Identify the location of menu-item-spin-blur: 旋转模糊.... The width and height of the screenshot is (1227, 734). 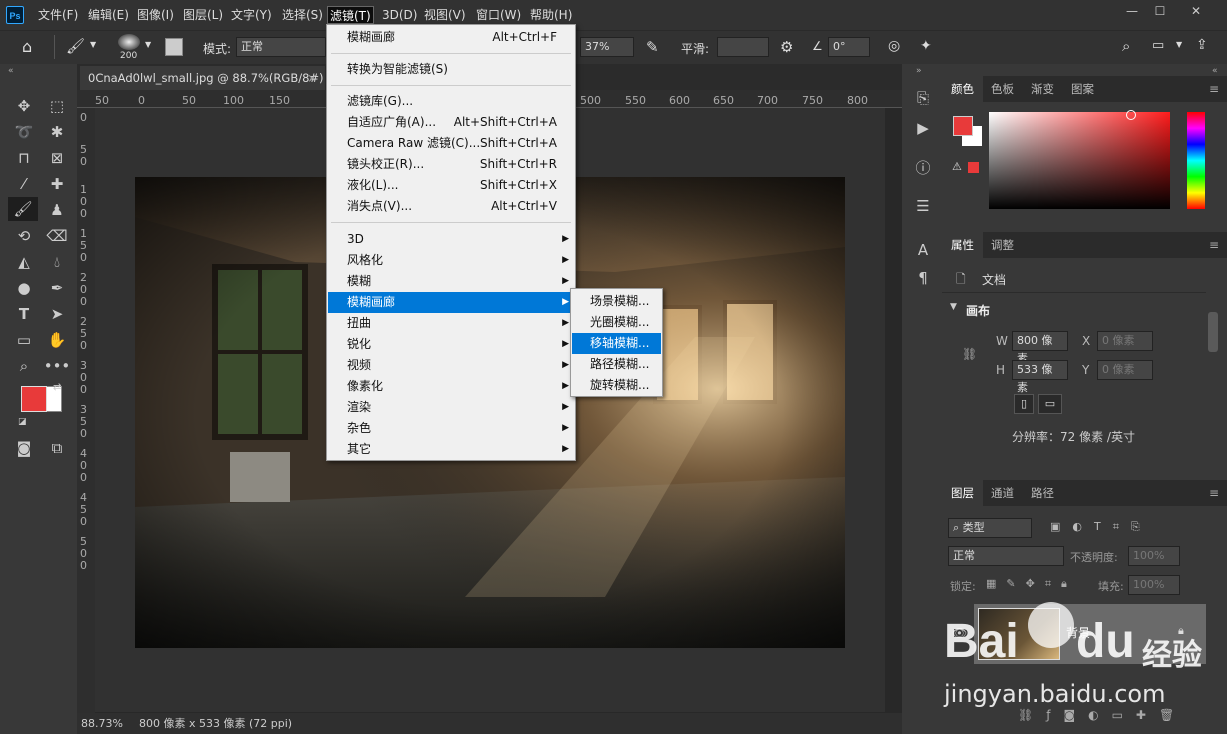
(616, 385).